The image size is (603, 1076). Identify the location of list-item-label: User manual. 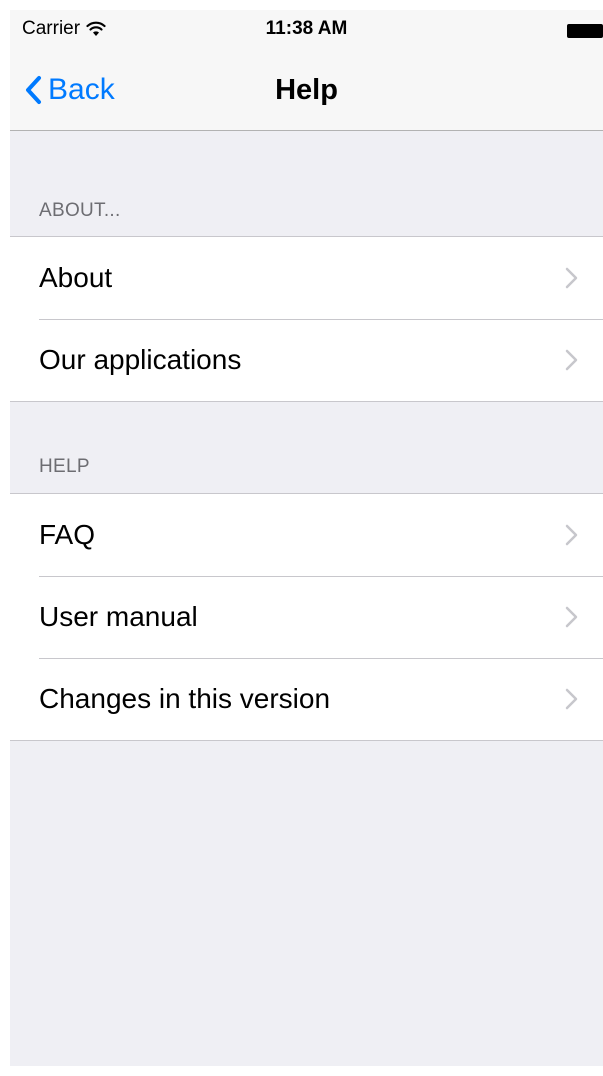
(118, 616).